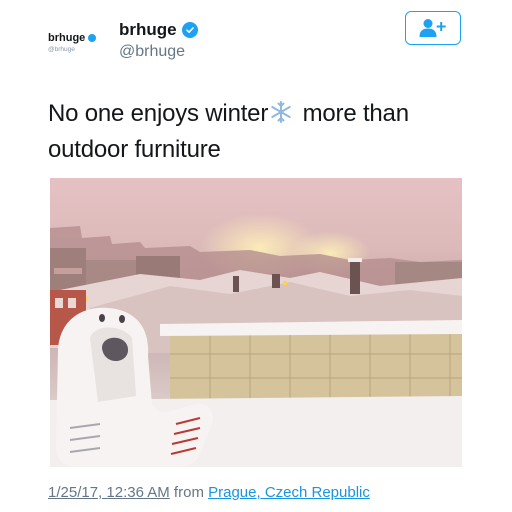 Image resolution: width=512 pixels, height=512 pixels. What do you see at coordinates (281, 111) in the screenshot?
I see `snowflake-icon` at bounding box center [281, 111].